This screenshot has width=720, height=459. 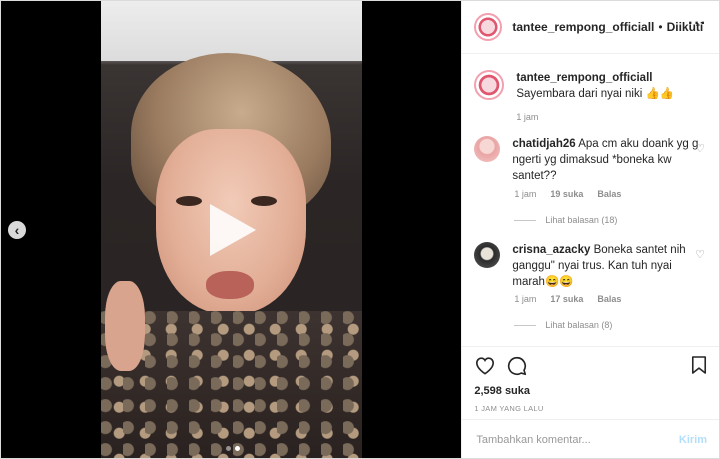 What do you see at coordinates (590, 379) in the screenshot?
I see `post-actions: 2,598 suka 1 JAM YANG LALU` at bounding box center [590, 379].